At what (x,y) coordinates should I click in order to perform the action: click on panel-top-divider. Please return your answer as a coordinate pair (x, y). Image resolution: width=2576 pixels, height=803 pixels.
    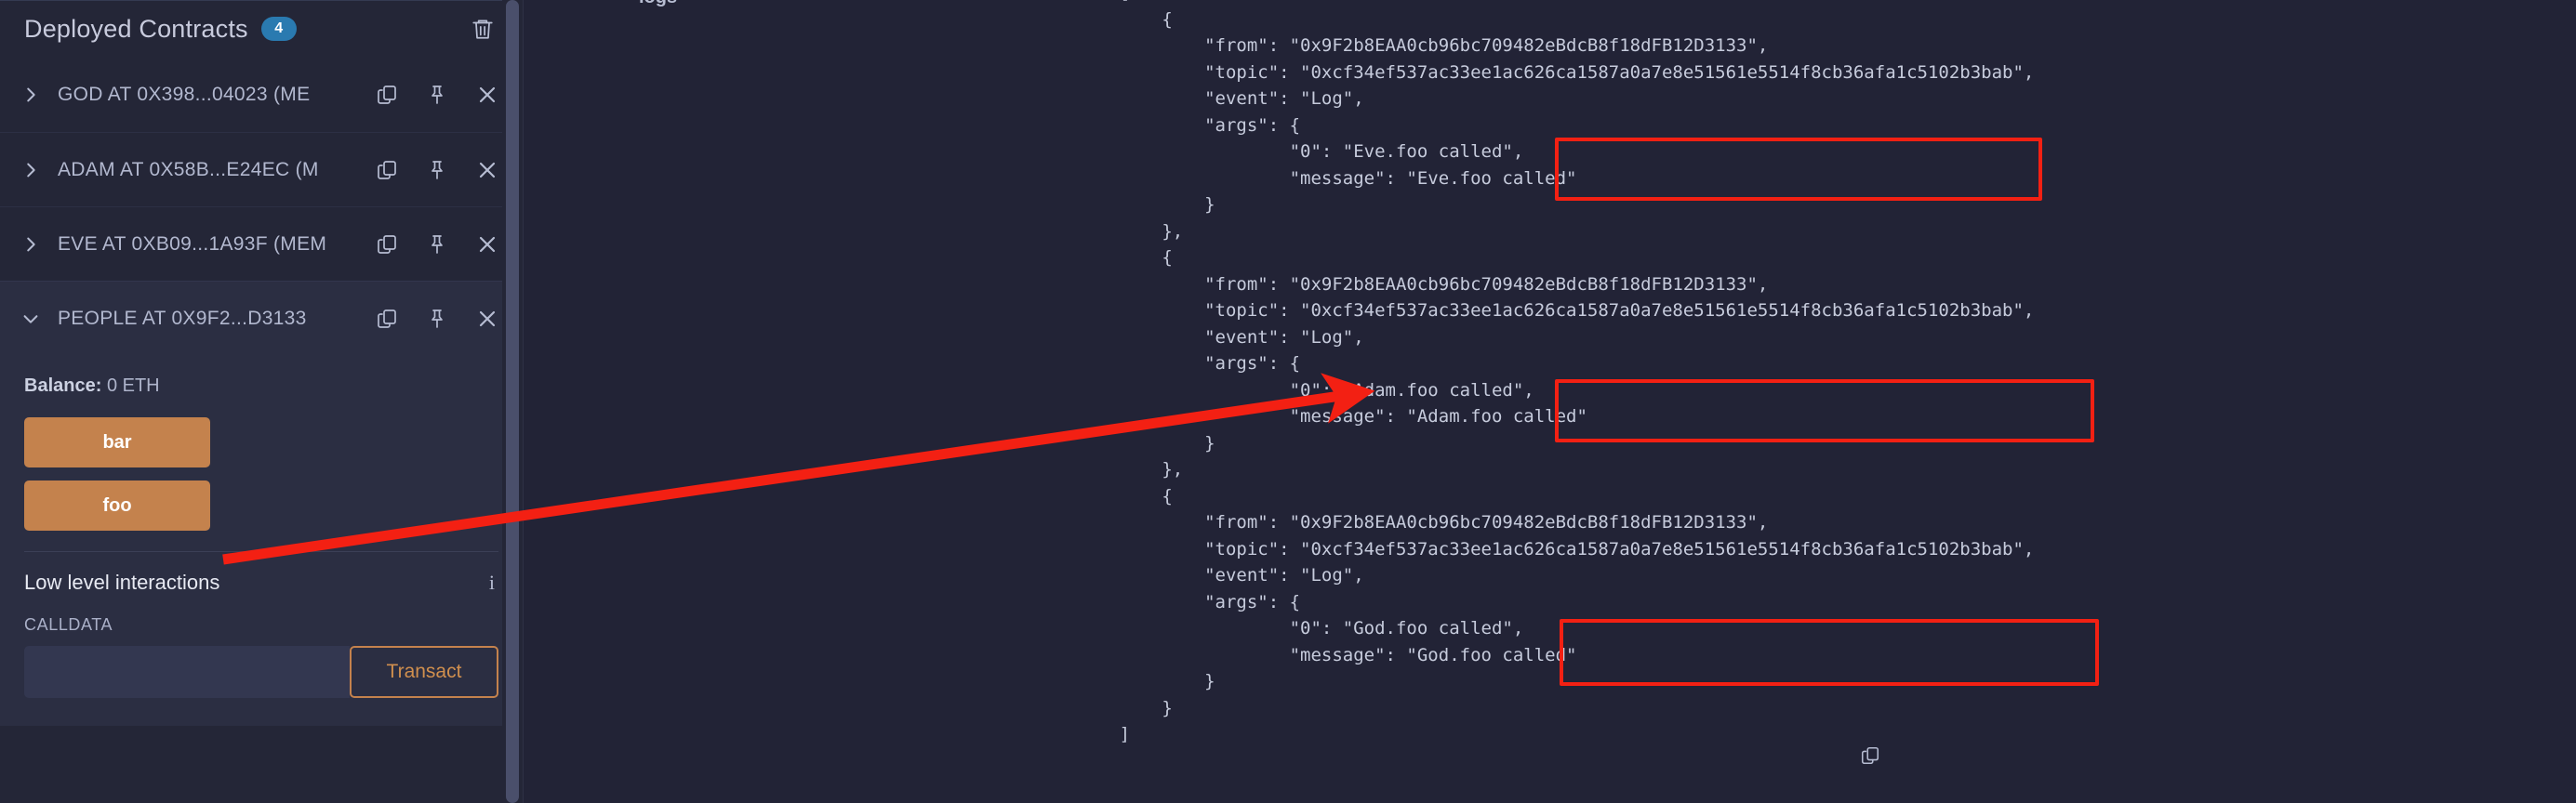
    Looking at the image, I should click on (261, 0).